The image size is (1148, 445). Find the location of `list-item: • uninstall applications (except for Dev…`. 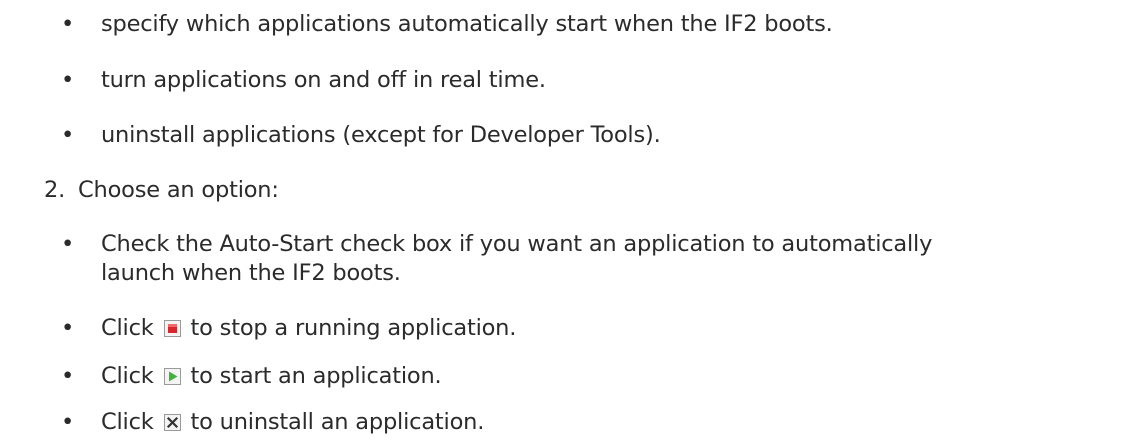

list-item: • uninstall applications (except for Dev… is located at coordinates (361, 135).